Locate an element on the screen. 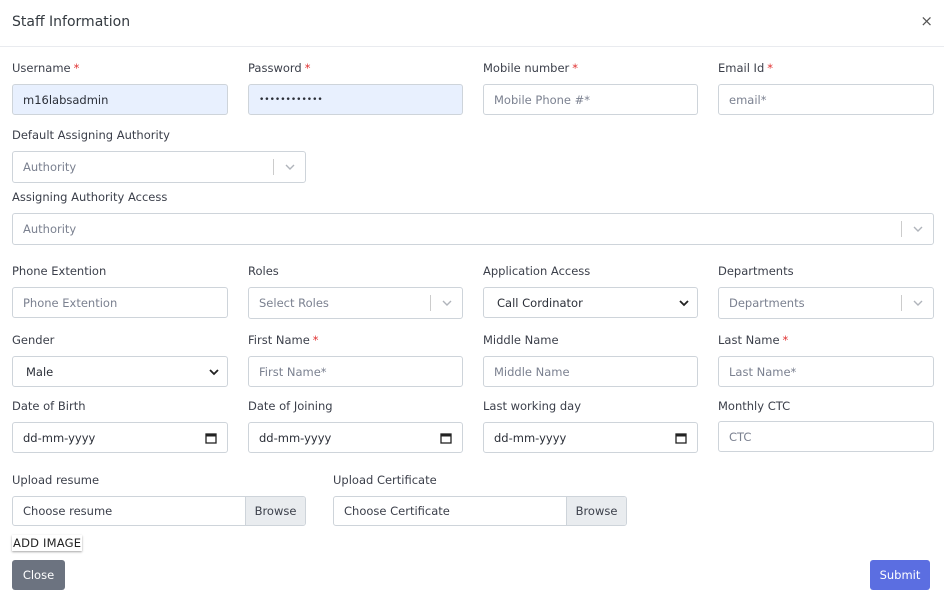 The width and height of the screenshot is (944, 598). gender-value: Male is located at coordinates (40, 371).